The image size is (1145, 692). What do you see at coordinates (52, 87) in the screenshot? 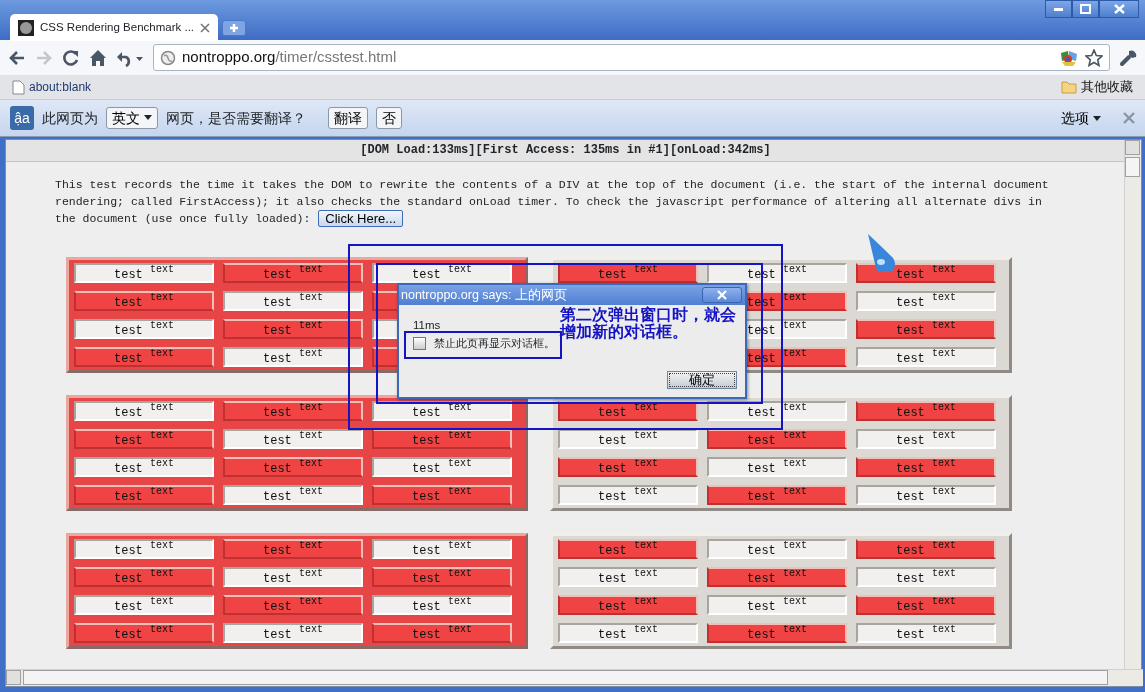
I see `bookmark-link: about:blank` at bounding box center [52, 87].